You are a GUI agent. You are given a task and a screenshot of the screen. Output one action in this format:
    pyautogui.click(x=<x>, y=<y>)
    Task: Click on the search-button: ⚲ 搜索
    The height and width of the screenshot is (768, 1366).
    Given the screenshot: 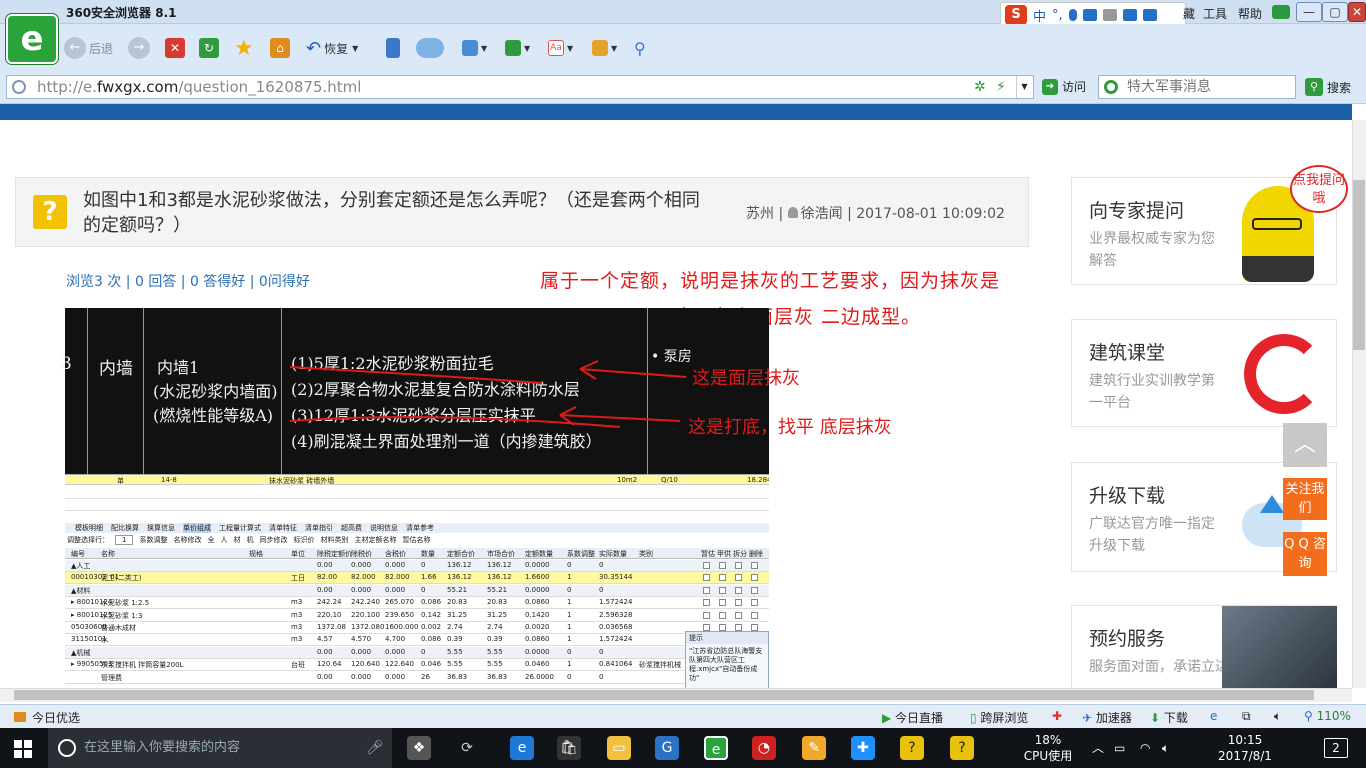 What is the action you would take?
    pyautogui.click(x=1328, y=87)
    